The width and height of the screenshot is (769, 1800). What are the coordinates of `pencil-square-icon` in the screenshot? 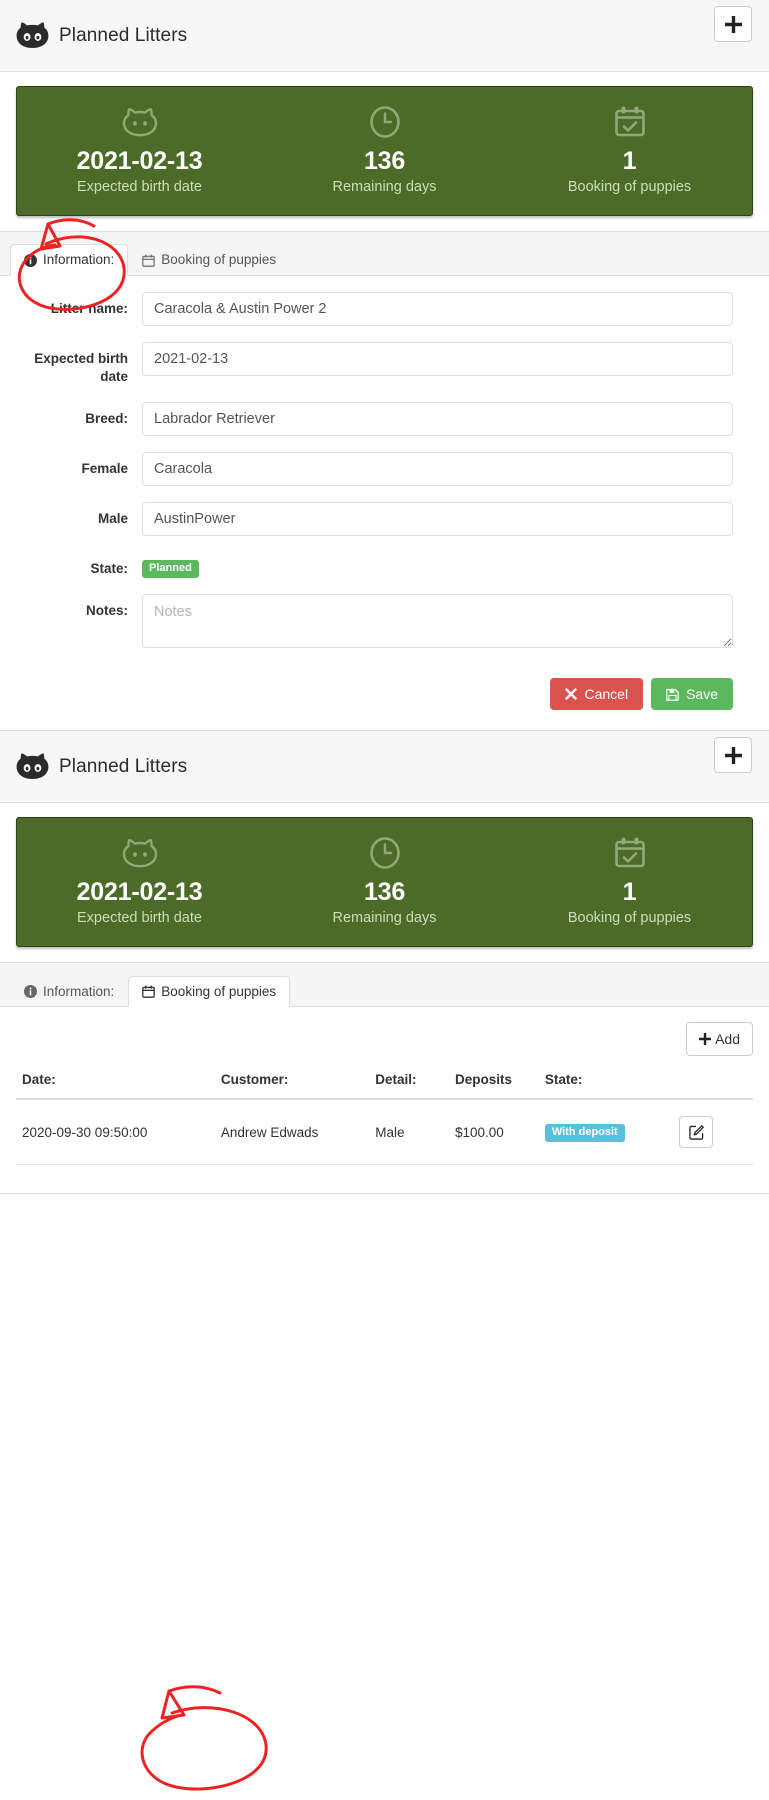 It's located at (696, 1132).